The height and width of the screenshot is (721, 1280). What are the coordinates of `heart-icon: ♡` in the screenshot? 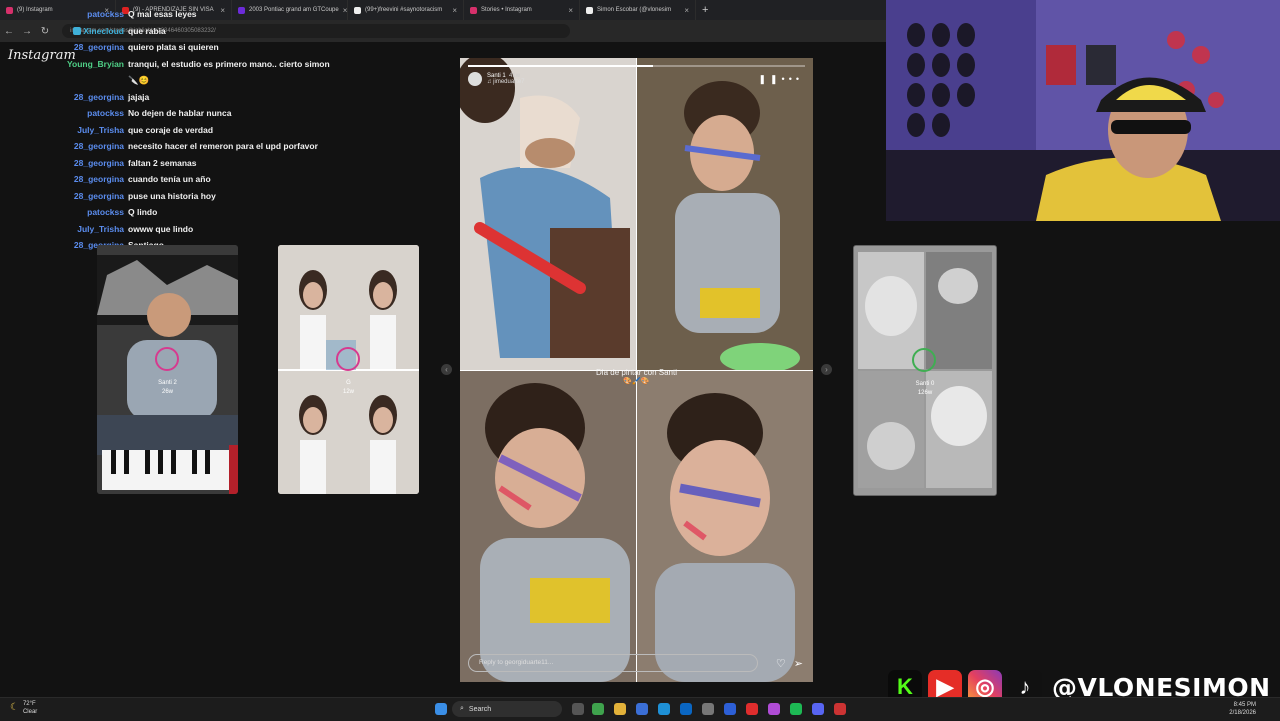 It's located at (781, 663).